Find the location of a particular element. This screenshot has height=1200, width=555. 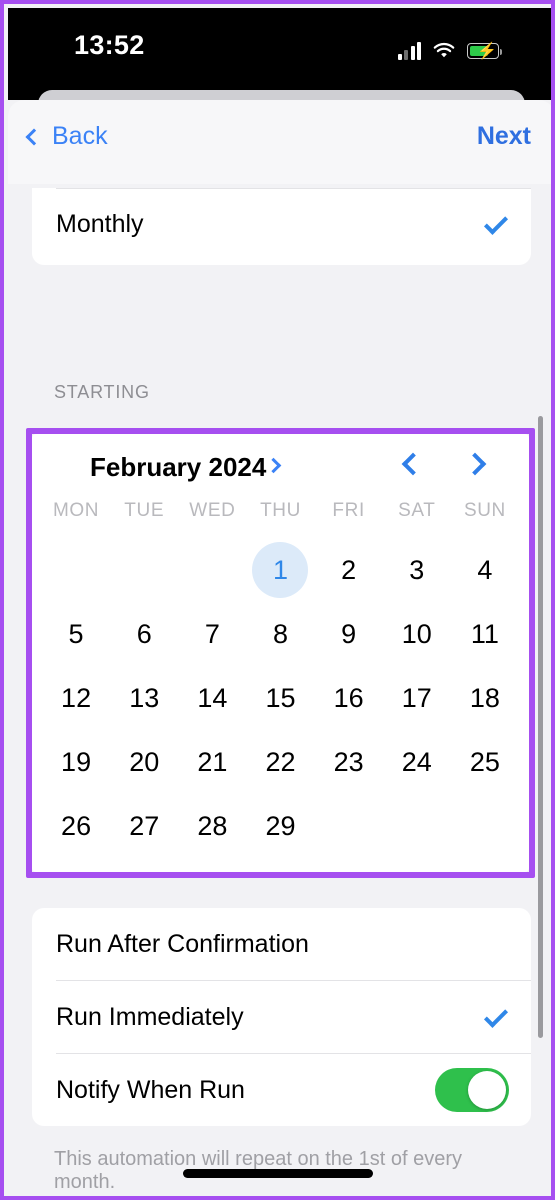

calendar-day-label: 29 is located at coordinates (280, 825).